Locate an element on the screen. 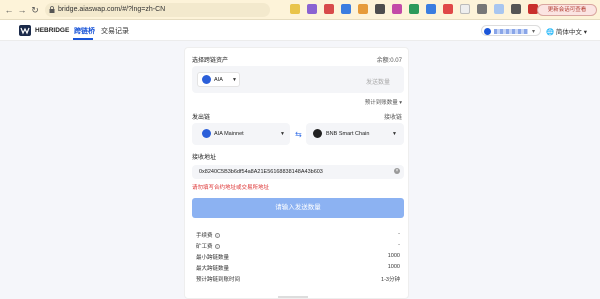 This screenshot has height=299, width=600. detail-fee-value: - is located at coordinates (399, 234).